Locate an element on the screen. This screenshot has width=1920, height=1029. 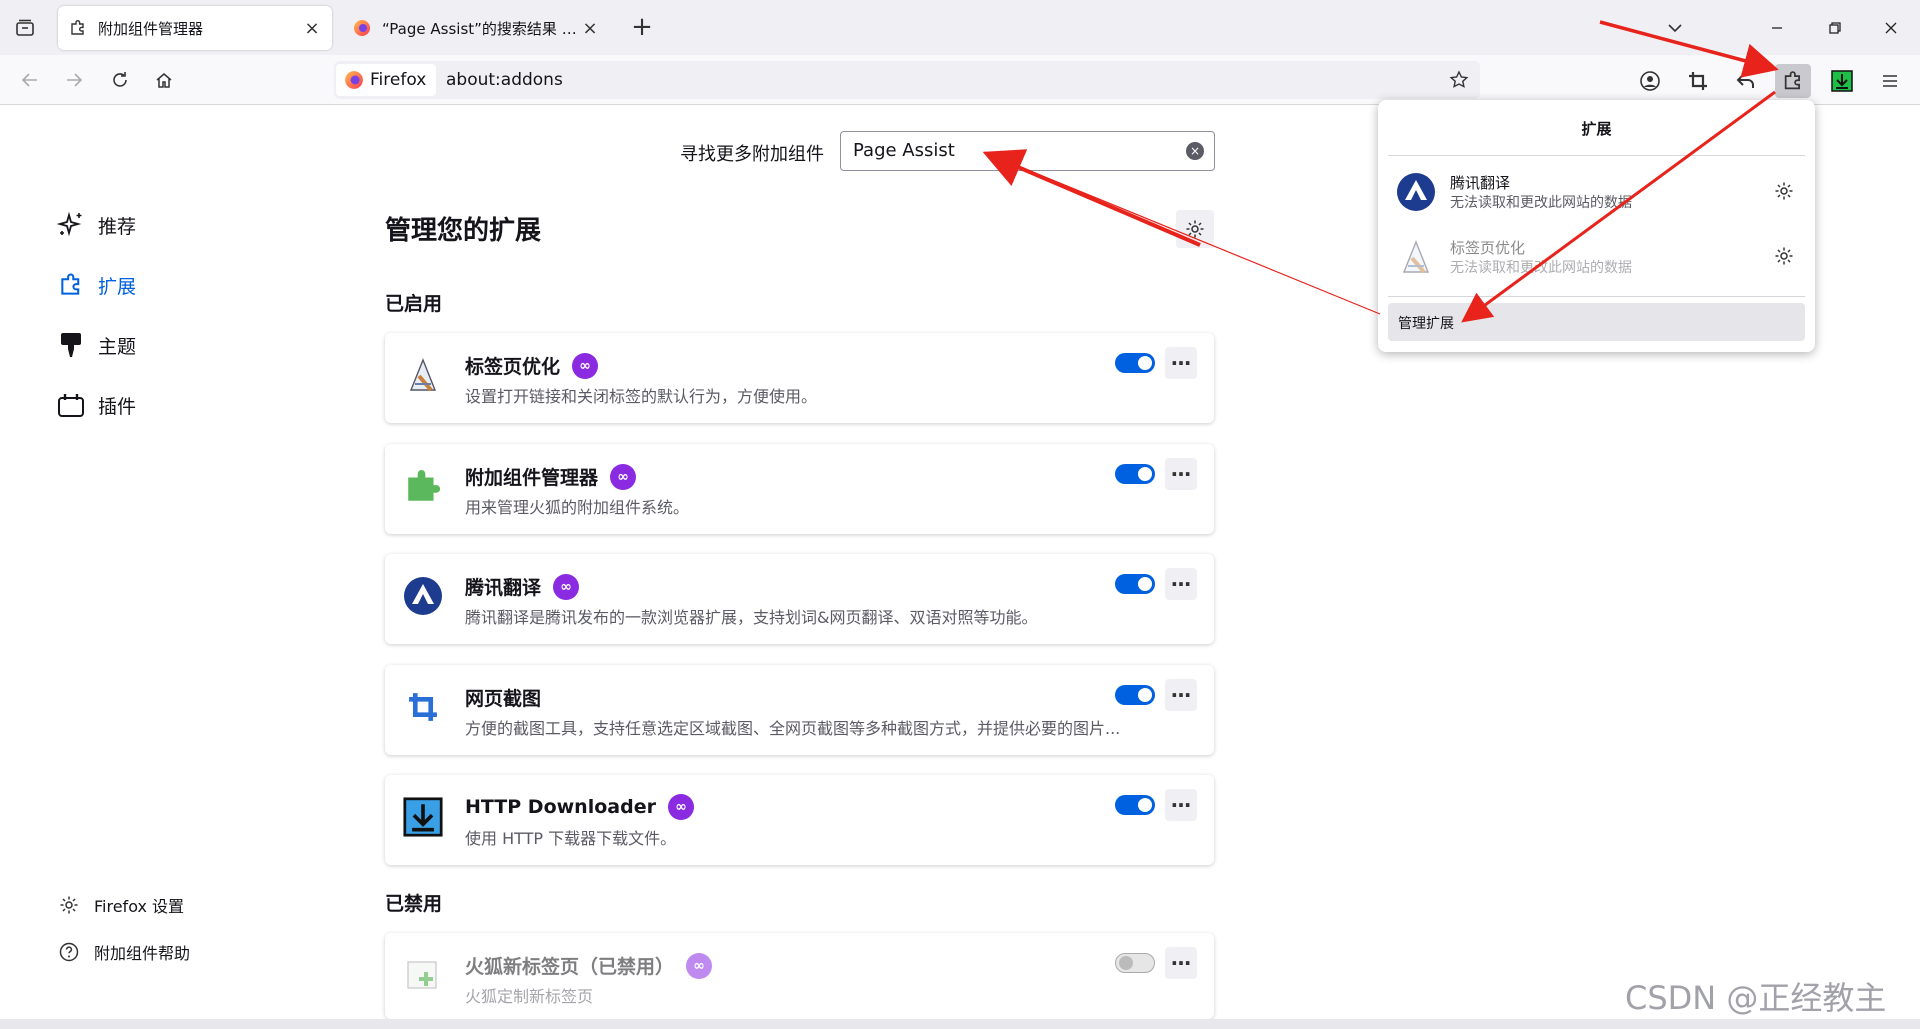
help-icon is located at coordinates (69, 952).